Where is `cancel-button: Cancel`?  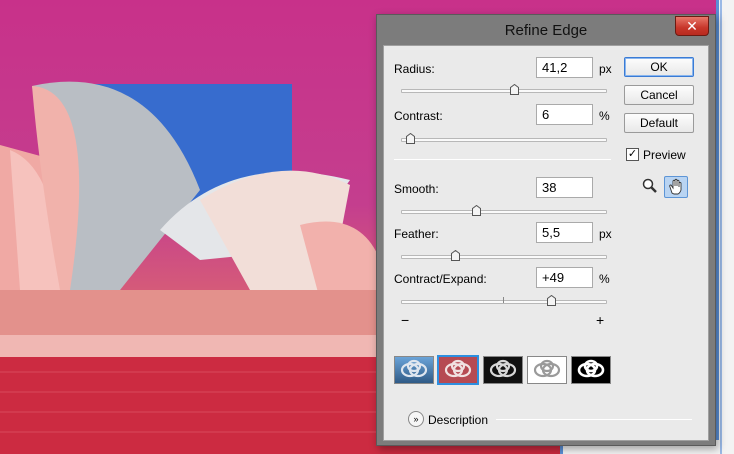
cancel-button: Cancel is located at coordinates (659, 95).